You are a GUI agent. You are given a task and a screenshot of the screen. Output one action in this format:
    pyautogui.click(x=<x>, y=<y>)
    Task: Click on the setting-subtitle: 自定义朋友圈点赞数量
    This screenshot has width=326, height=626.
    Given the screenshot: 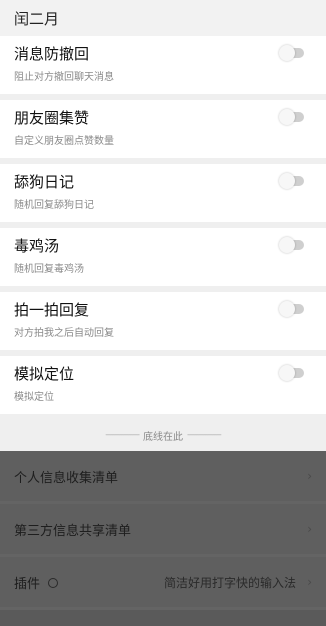 What is the action you would take?
    pyautogui.click(x=64, y=141)
    